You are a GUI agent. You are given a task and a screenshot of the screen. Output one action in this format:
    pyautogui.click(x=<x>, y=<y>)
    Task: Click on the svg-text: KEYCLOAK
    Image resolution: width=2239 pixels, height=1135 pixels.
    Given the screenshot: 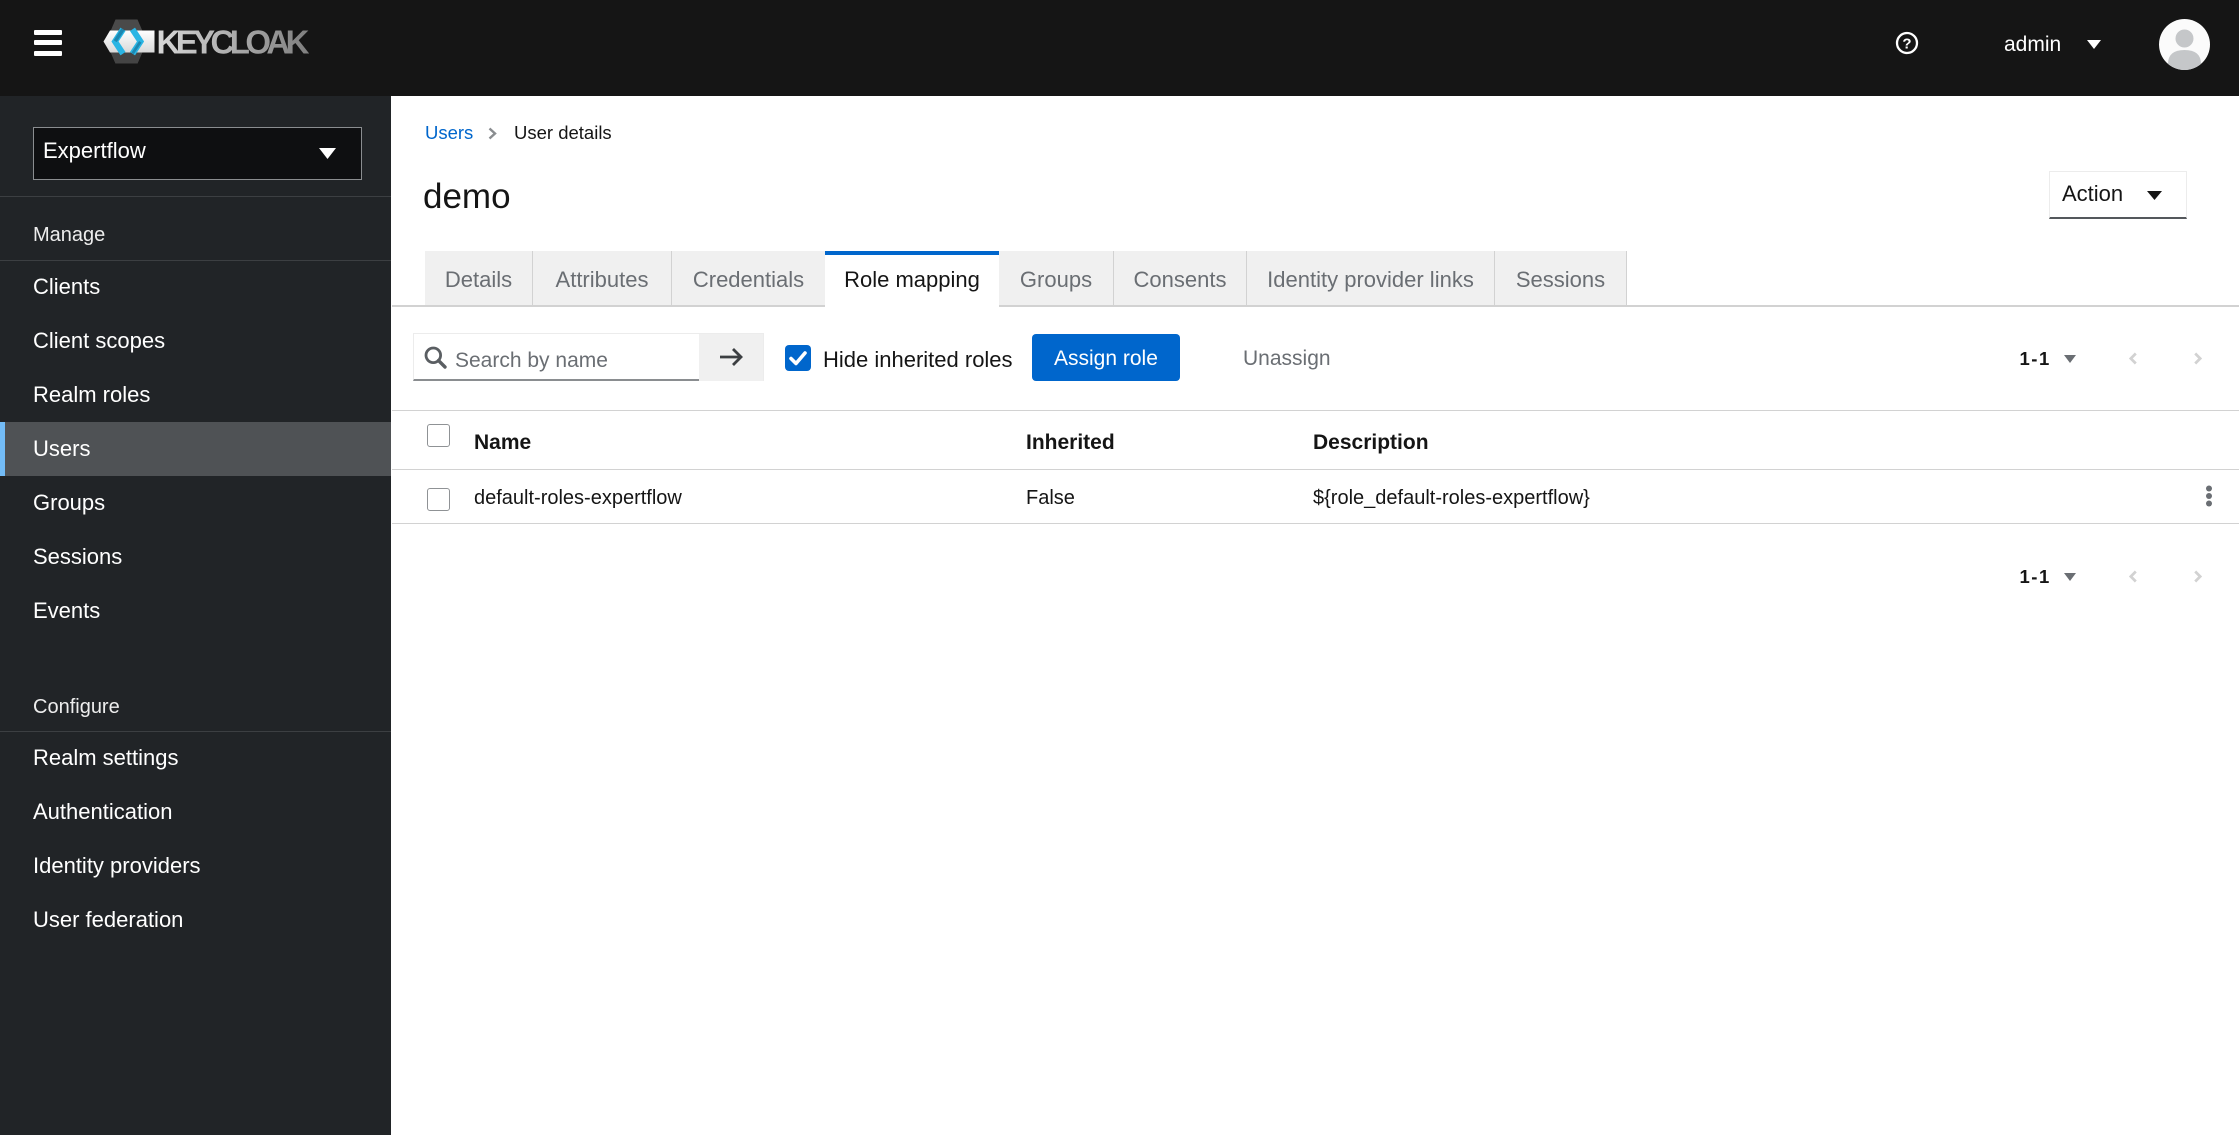 What is the action you would take?
    pyautogui.click(x=233, y=42)
    